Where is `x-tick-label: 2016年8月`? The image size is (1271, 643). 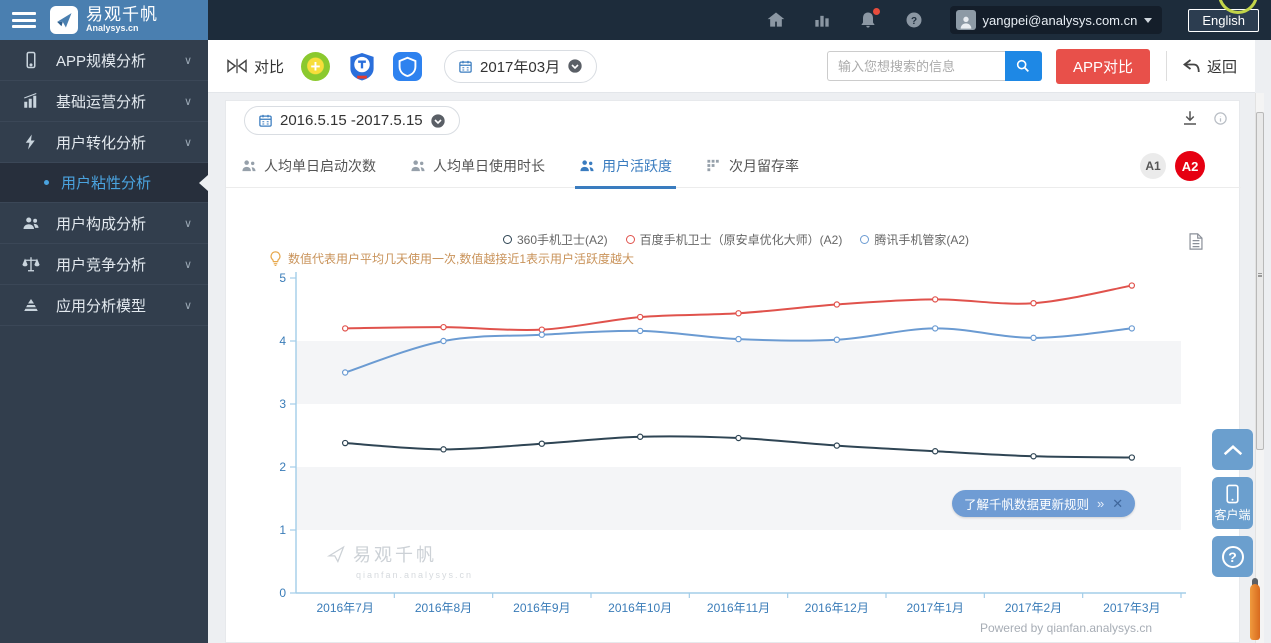
x-tick-label: 2016年8月 is located at coordinates (443, 608).